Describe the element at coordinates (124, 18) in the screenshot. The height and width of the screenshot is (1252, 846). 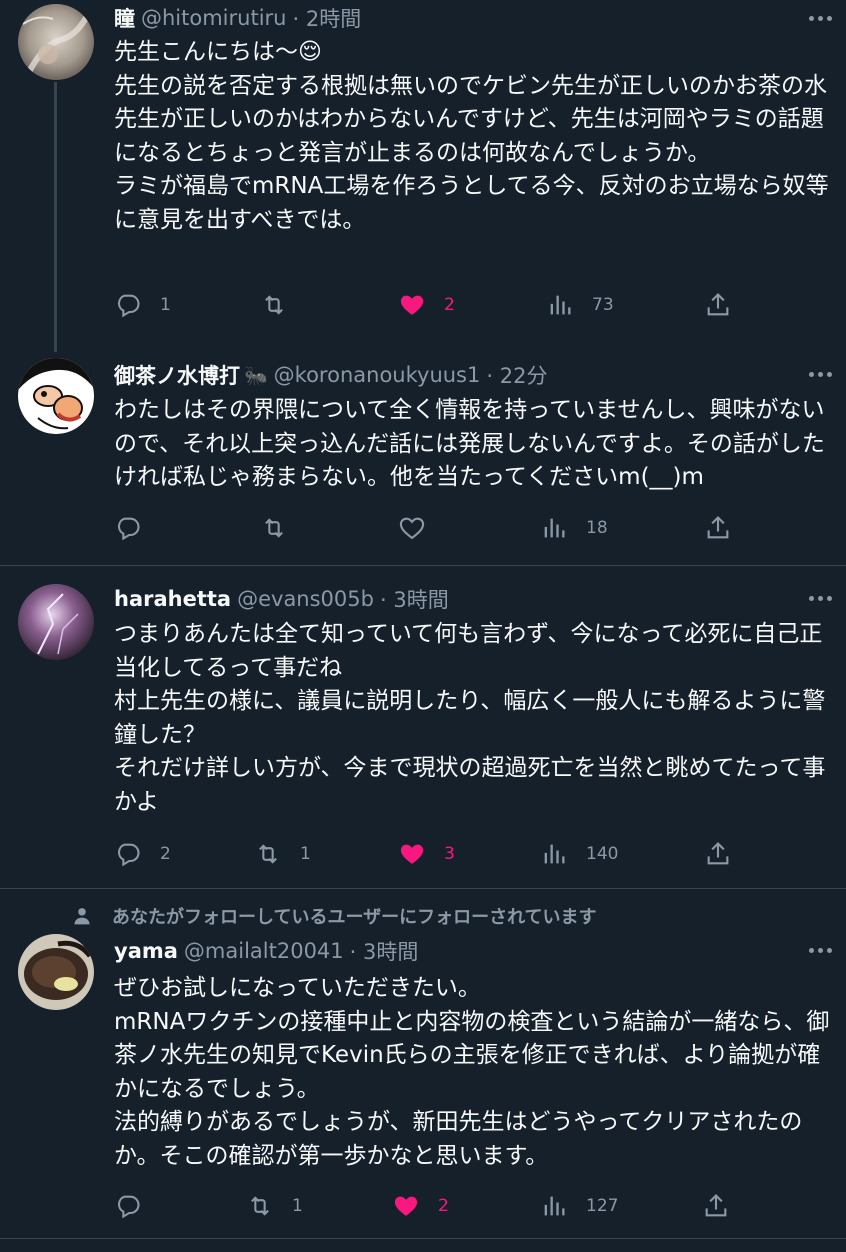
I see `display-name: 瞳` at that location.